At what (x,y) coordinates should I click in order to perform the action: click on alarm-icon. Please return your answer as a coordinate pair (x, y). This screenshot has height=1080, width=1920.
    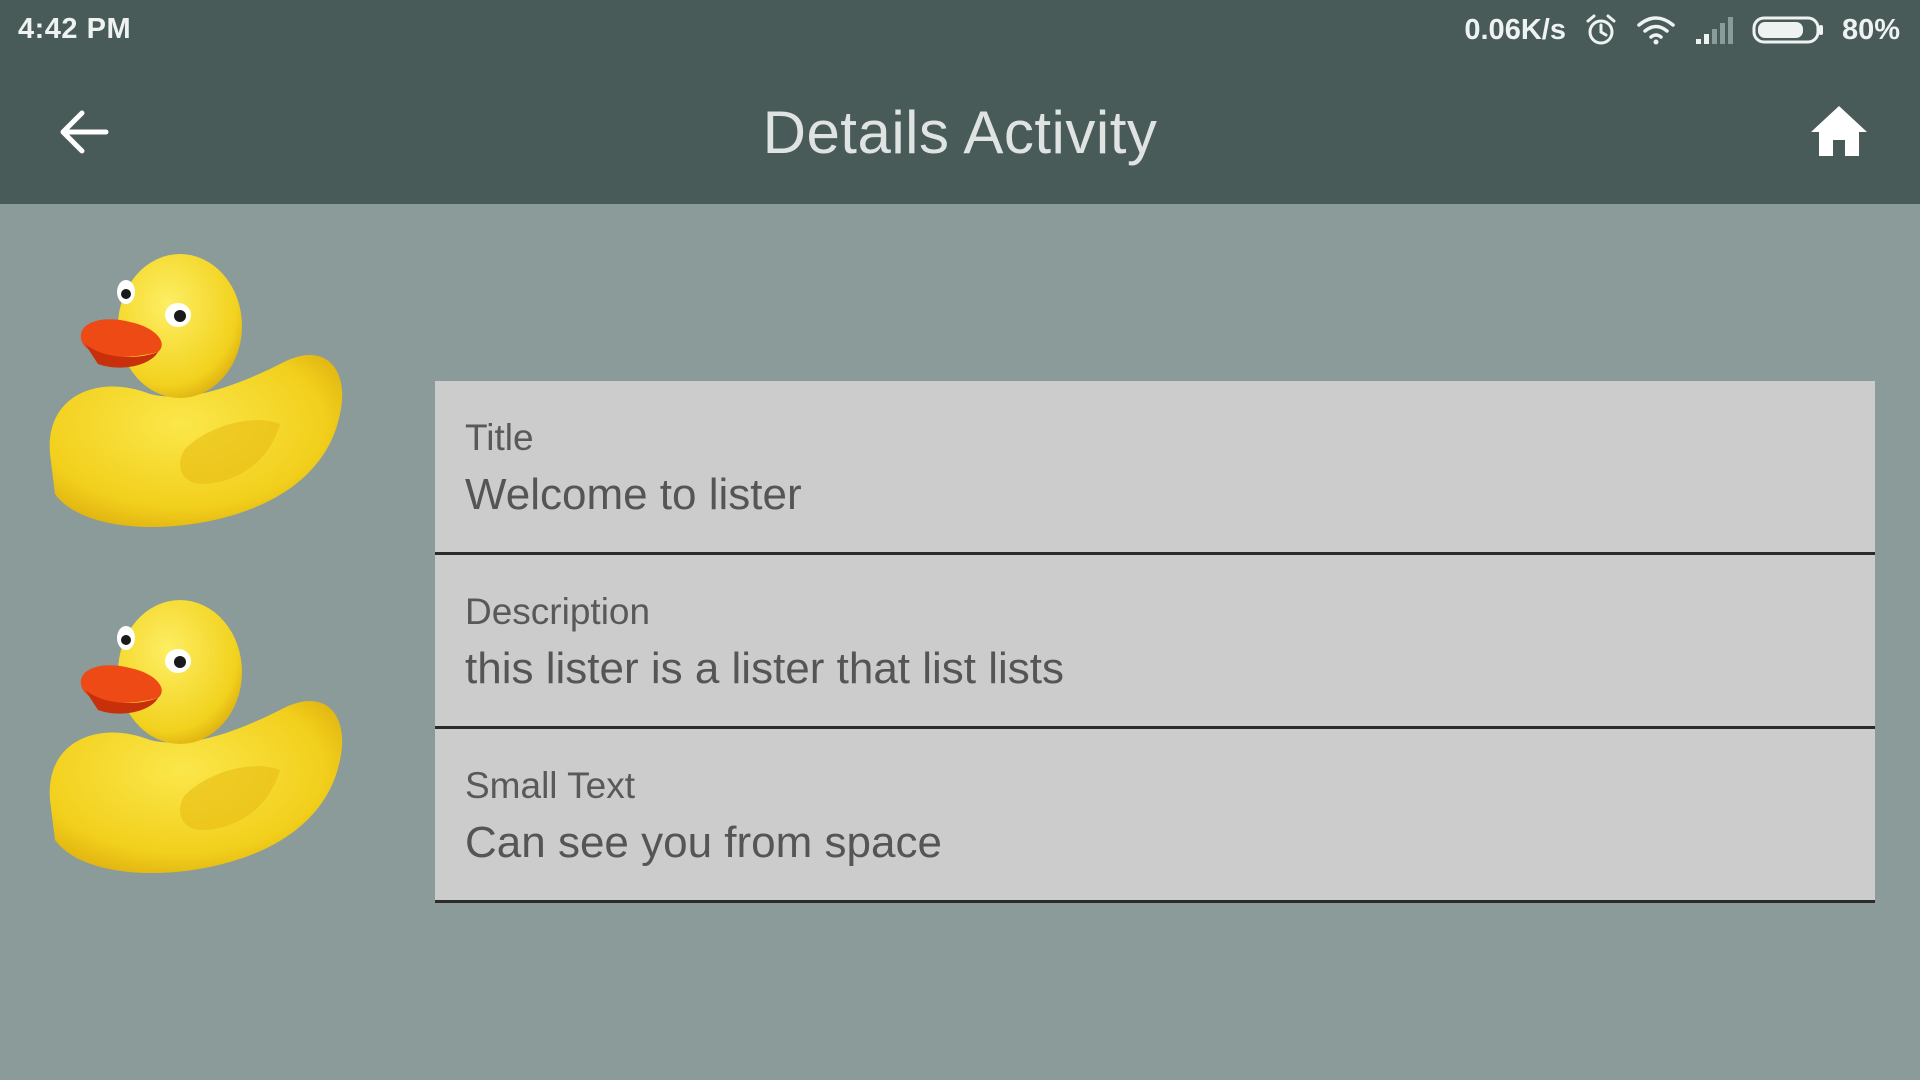
    Looking at the image, I should click on (1601, 30).